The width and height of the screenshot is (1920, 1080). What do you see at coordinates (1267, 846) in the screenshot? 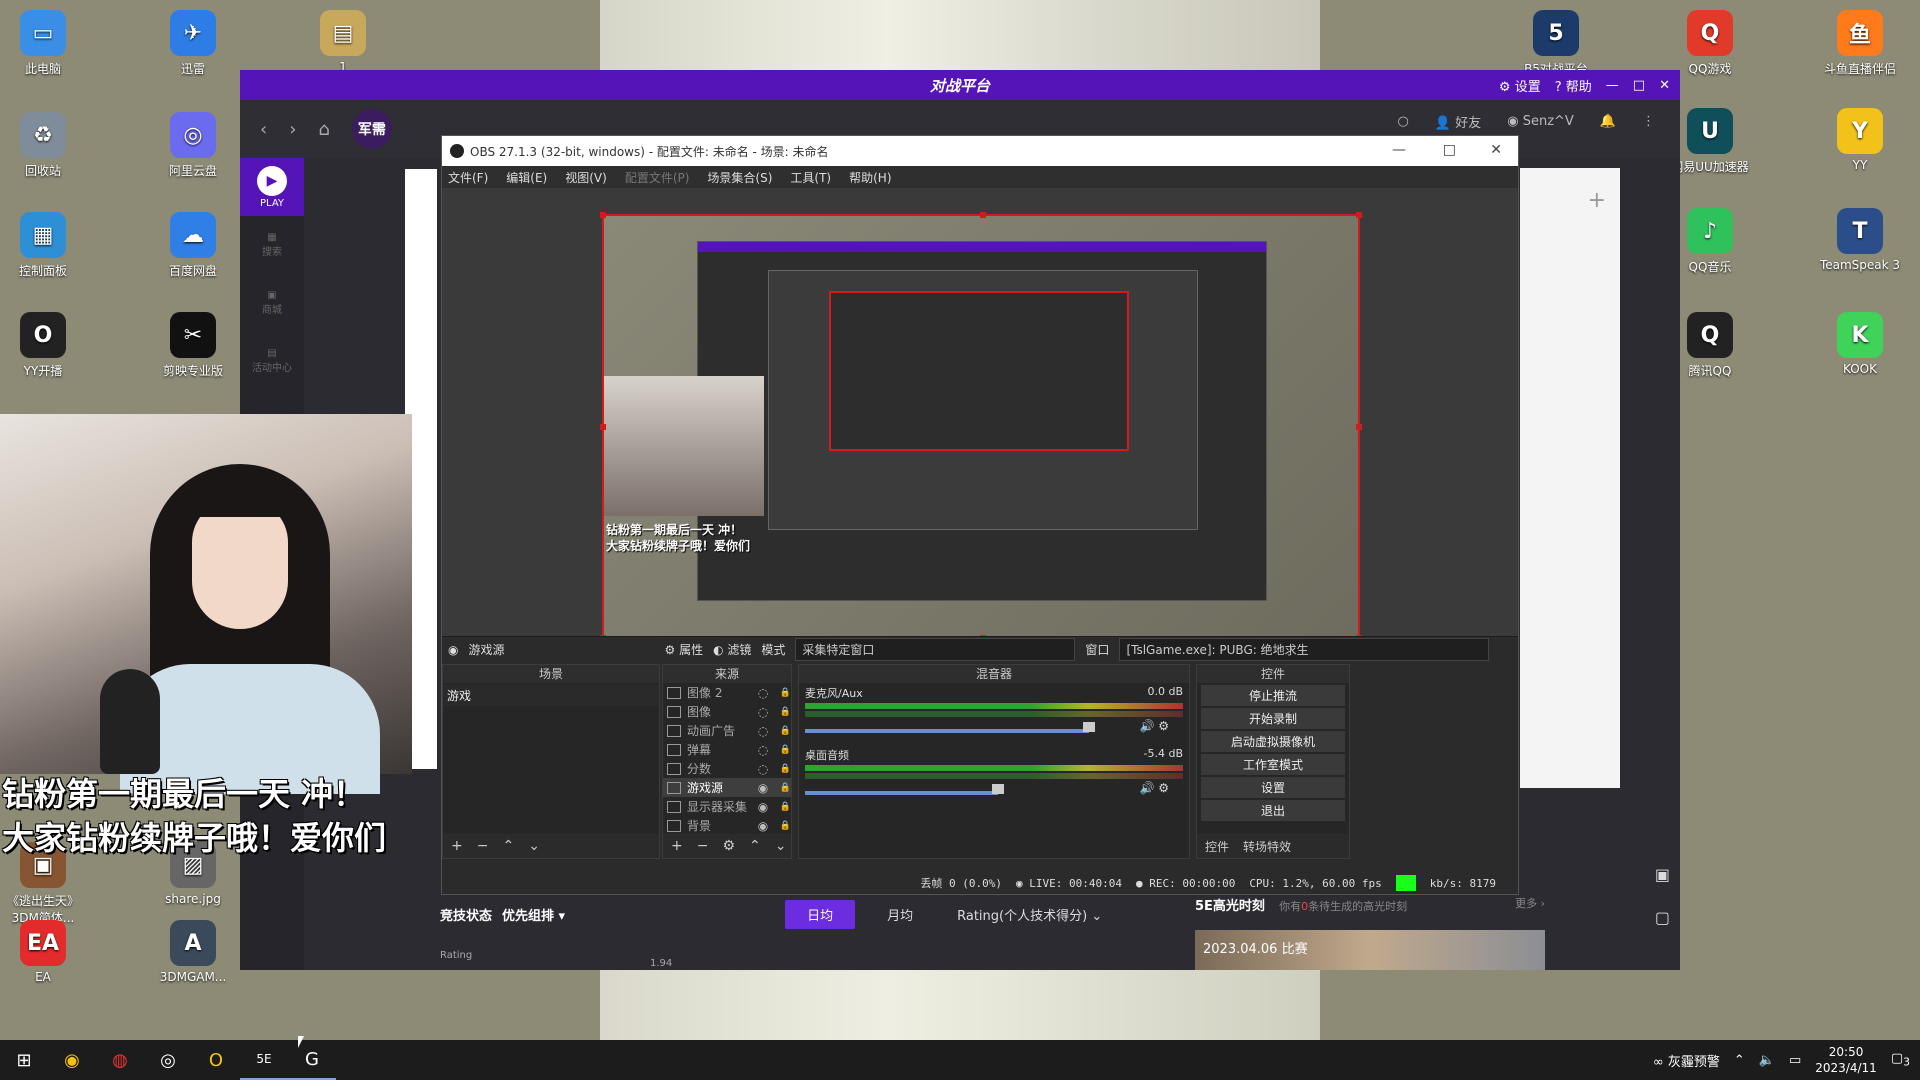
I see `controls-tab: 转场特效` at bounding box center [1267, 846].